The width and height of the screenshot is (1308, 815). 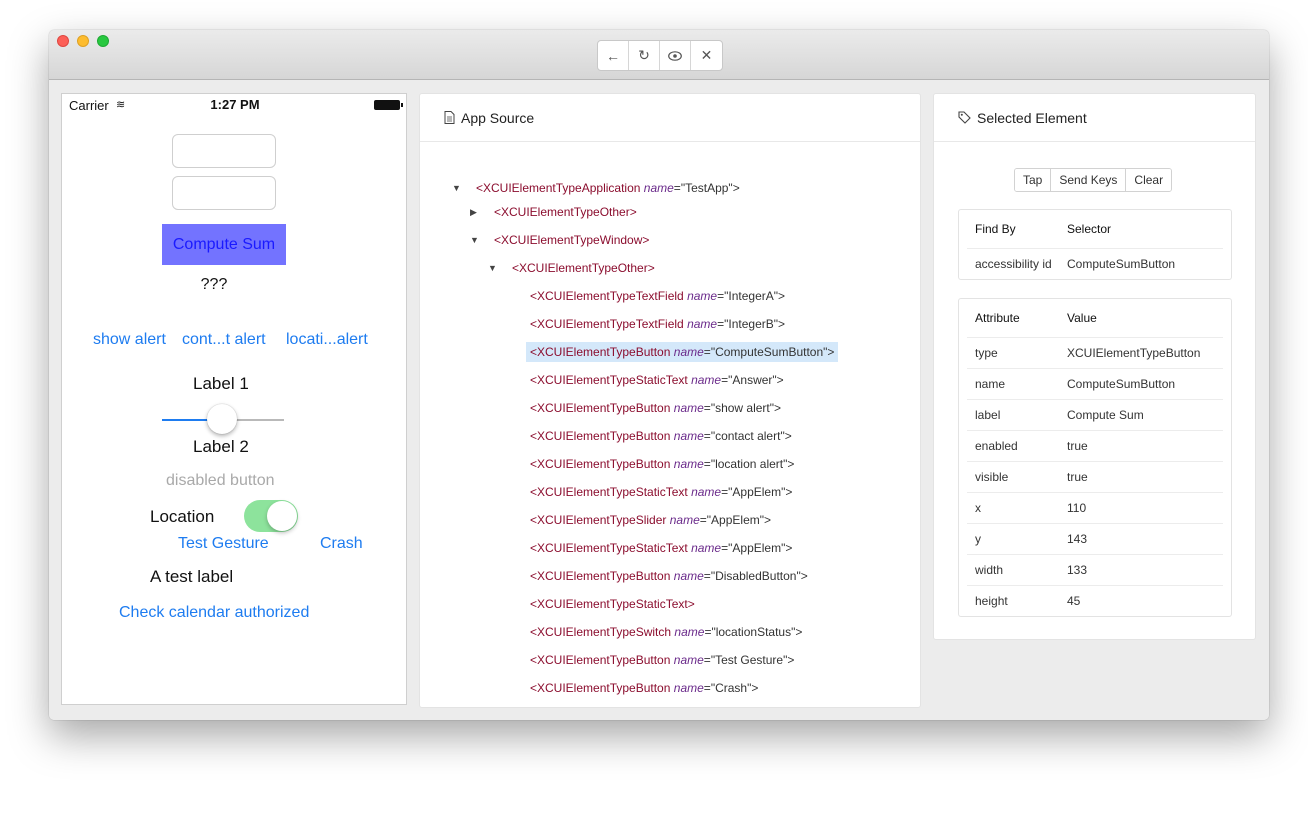 What do you see at coordinates (1095, 569) in the screenshot?
I see `table-row: width 133` at bounding box center [1095, 569].